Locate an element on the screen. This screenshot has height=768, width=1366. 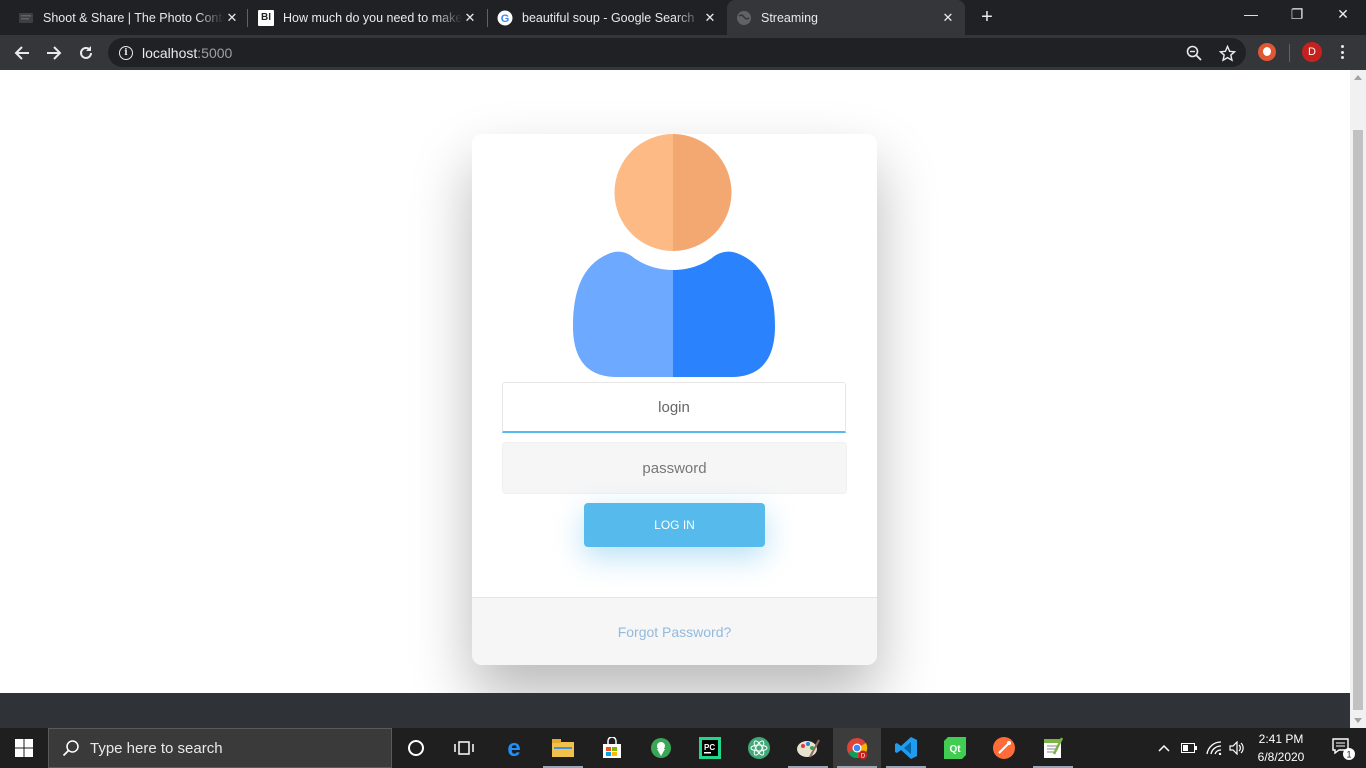
taskbar-search: Type here to search is located at coordinates (220, 748).